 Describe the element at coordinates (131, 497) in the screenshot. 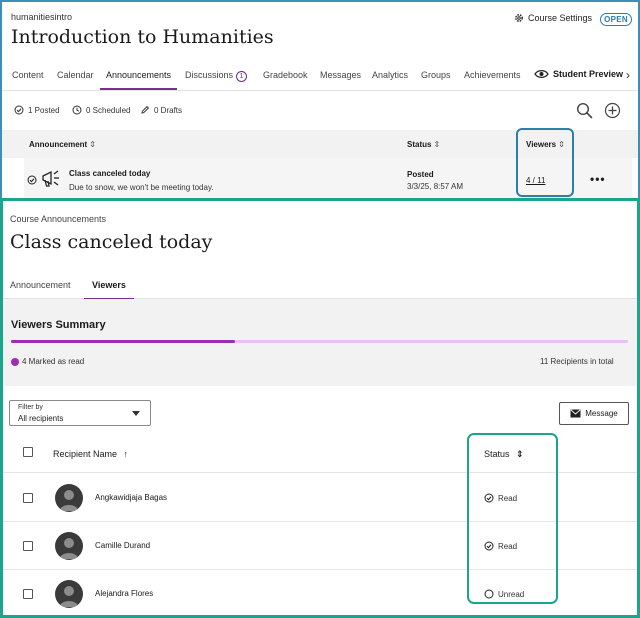

I see `recipient-name: Angkawidjaja Bagas` at that location.